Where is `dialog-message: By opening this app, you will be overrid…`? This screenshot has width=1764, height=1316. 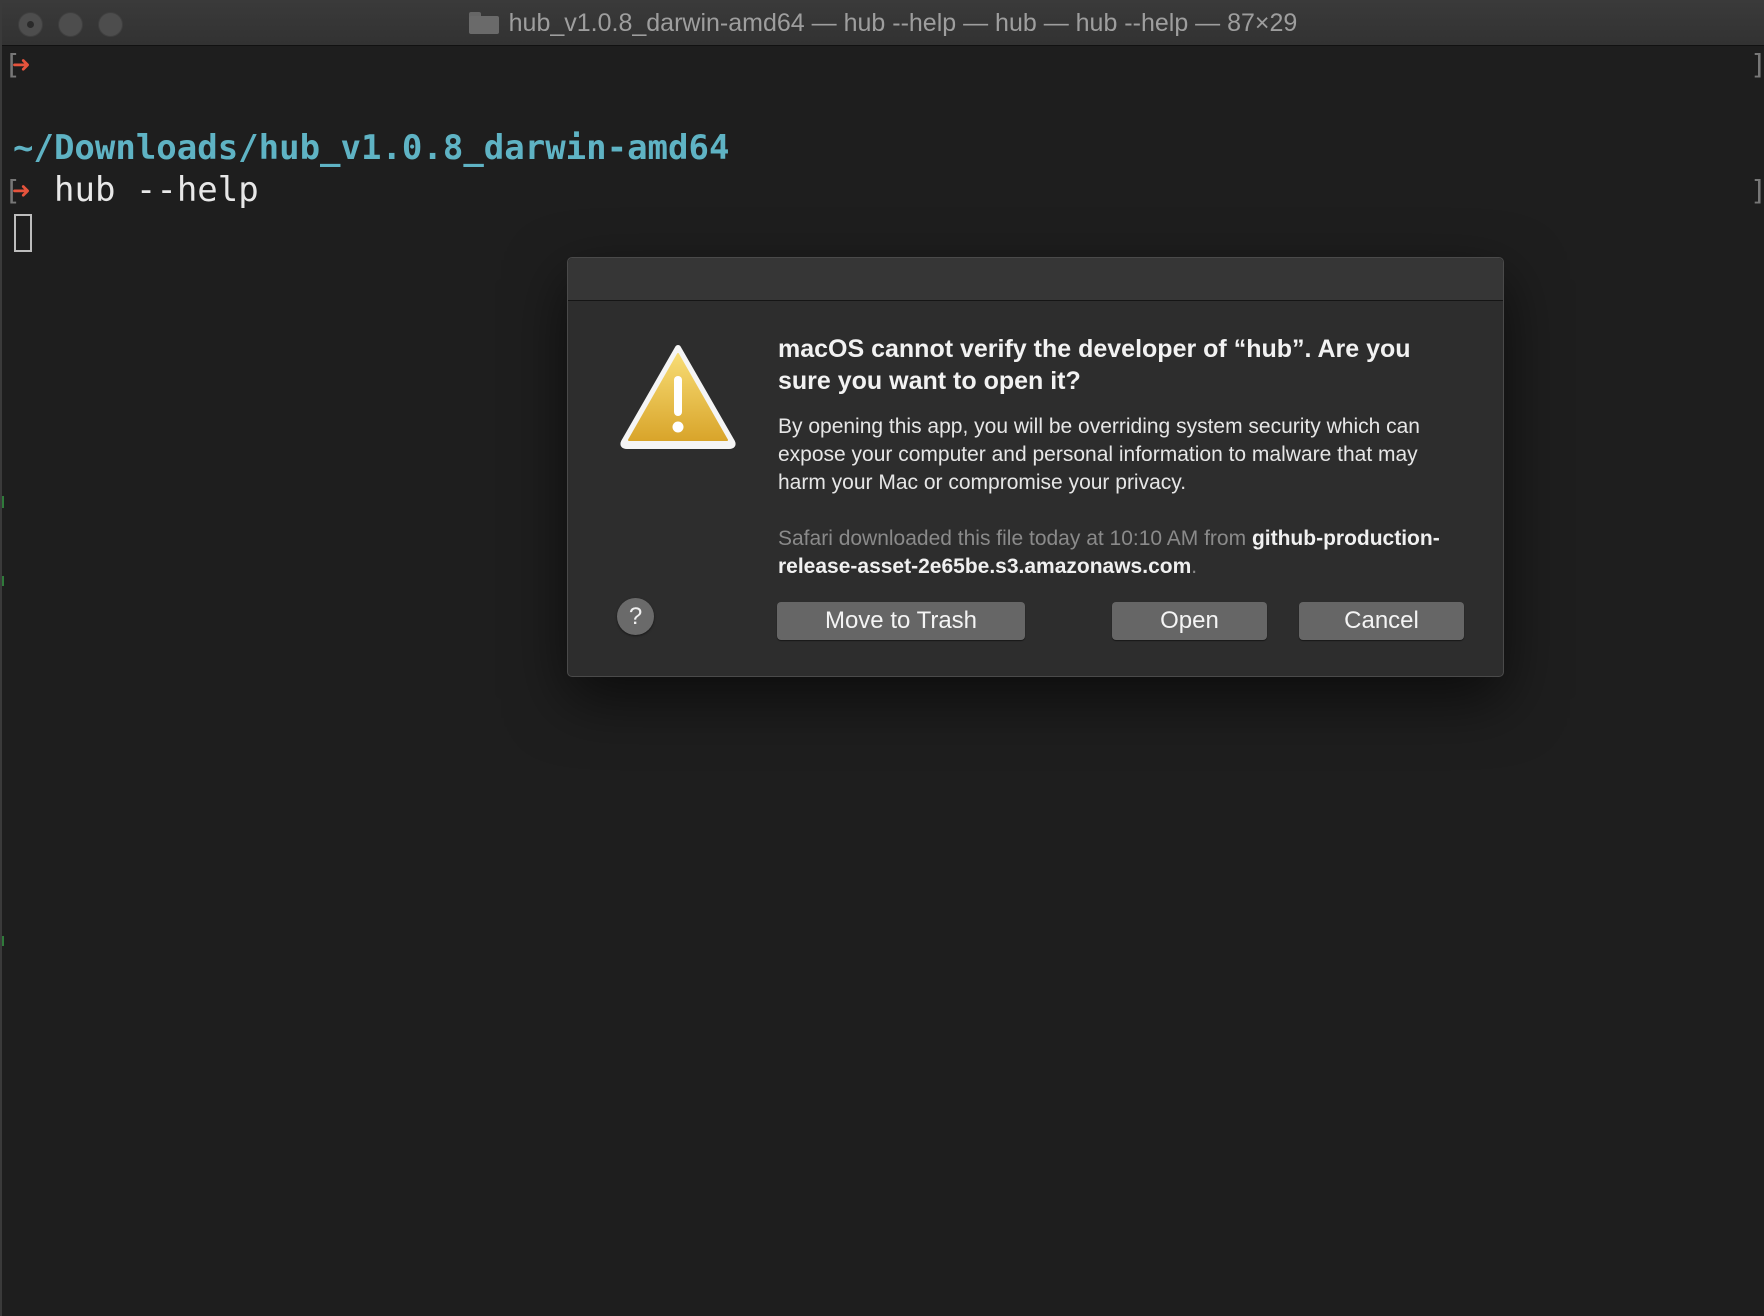
dialog-message: By opening this app, you will be overrid… is located at coordinates (1099, 454).